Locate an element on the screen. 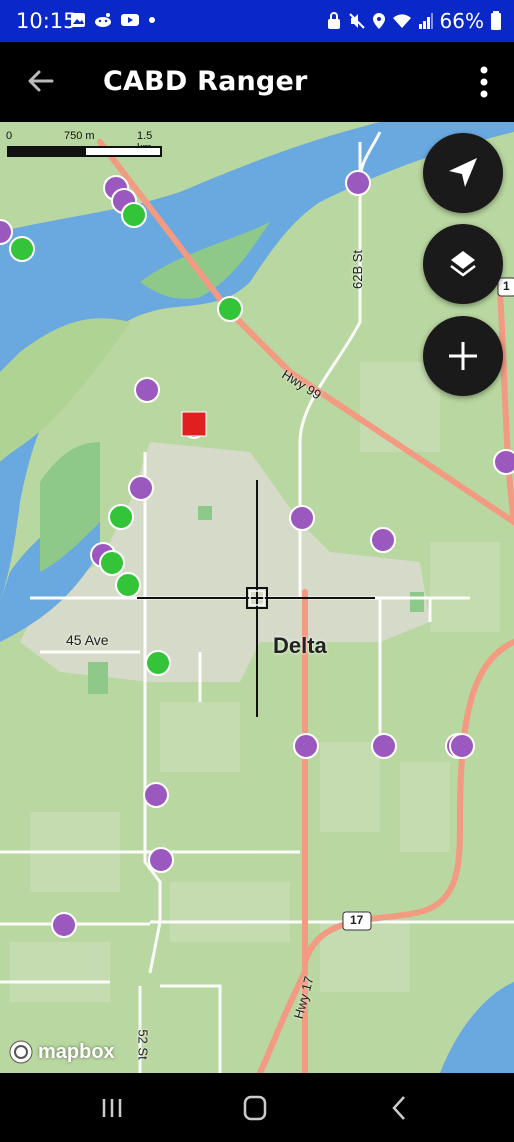 This screenshot has width=514, height=1142. plus-icon is located at coordinates (463, 356).